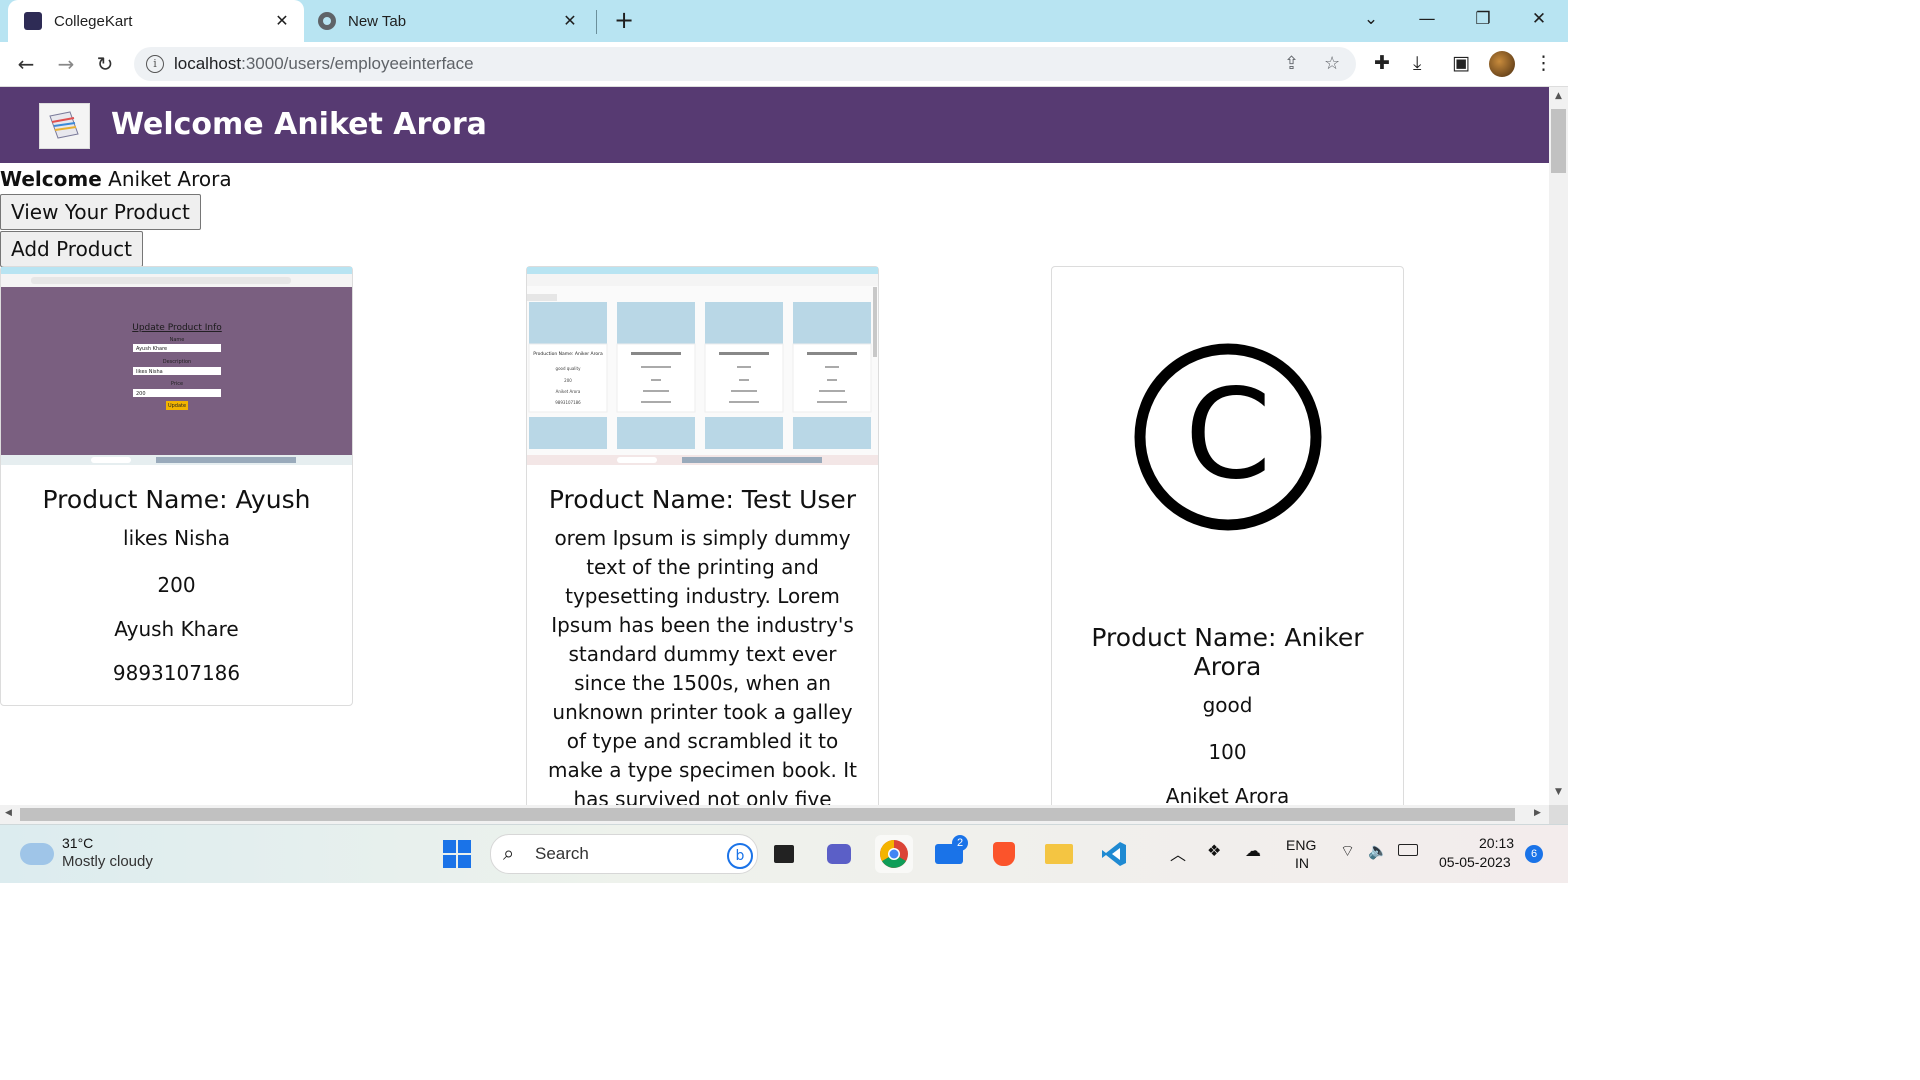 This screenshot has height=1080, width=1920. I want to click on teams-chat-icon, so click(839, 854).